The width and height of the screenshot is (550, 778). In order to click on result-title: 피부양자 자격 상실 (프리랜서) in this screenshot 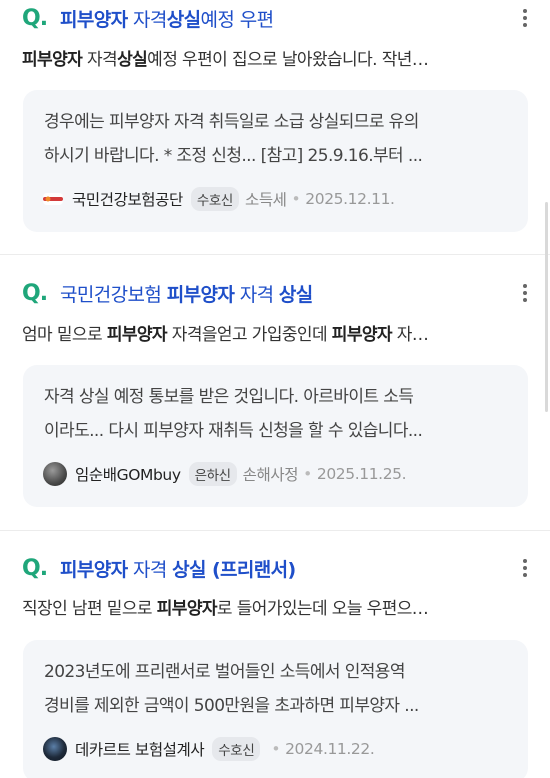, I will do `click(178, 568)`.